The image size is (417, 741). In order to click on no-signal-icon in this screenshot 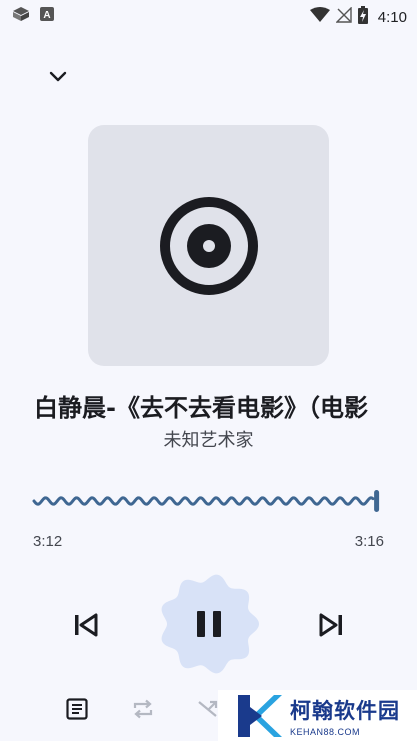, I will do `click(343, 16)`.